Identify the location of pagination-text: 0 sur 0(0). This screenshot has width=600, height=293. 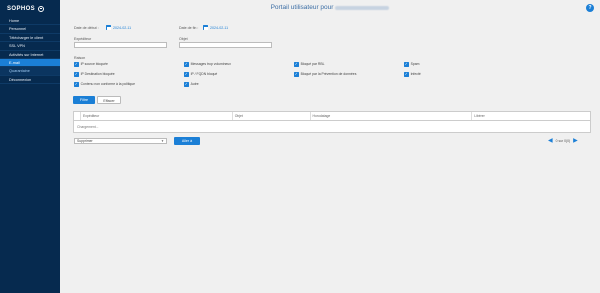
(563, 141).